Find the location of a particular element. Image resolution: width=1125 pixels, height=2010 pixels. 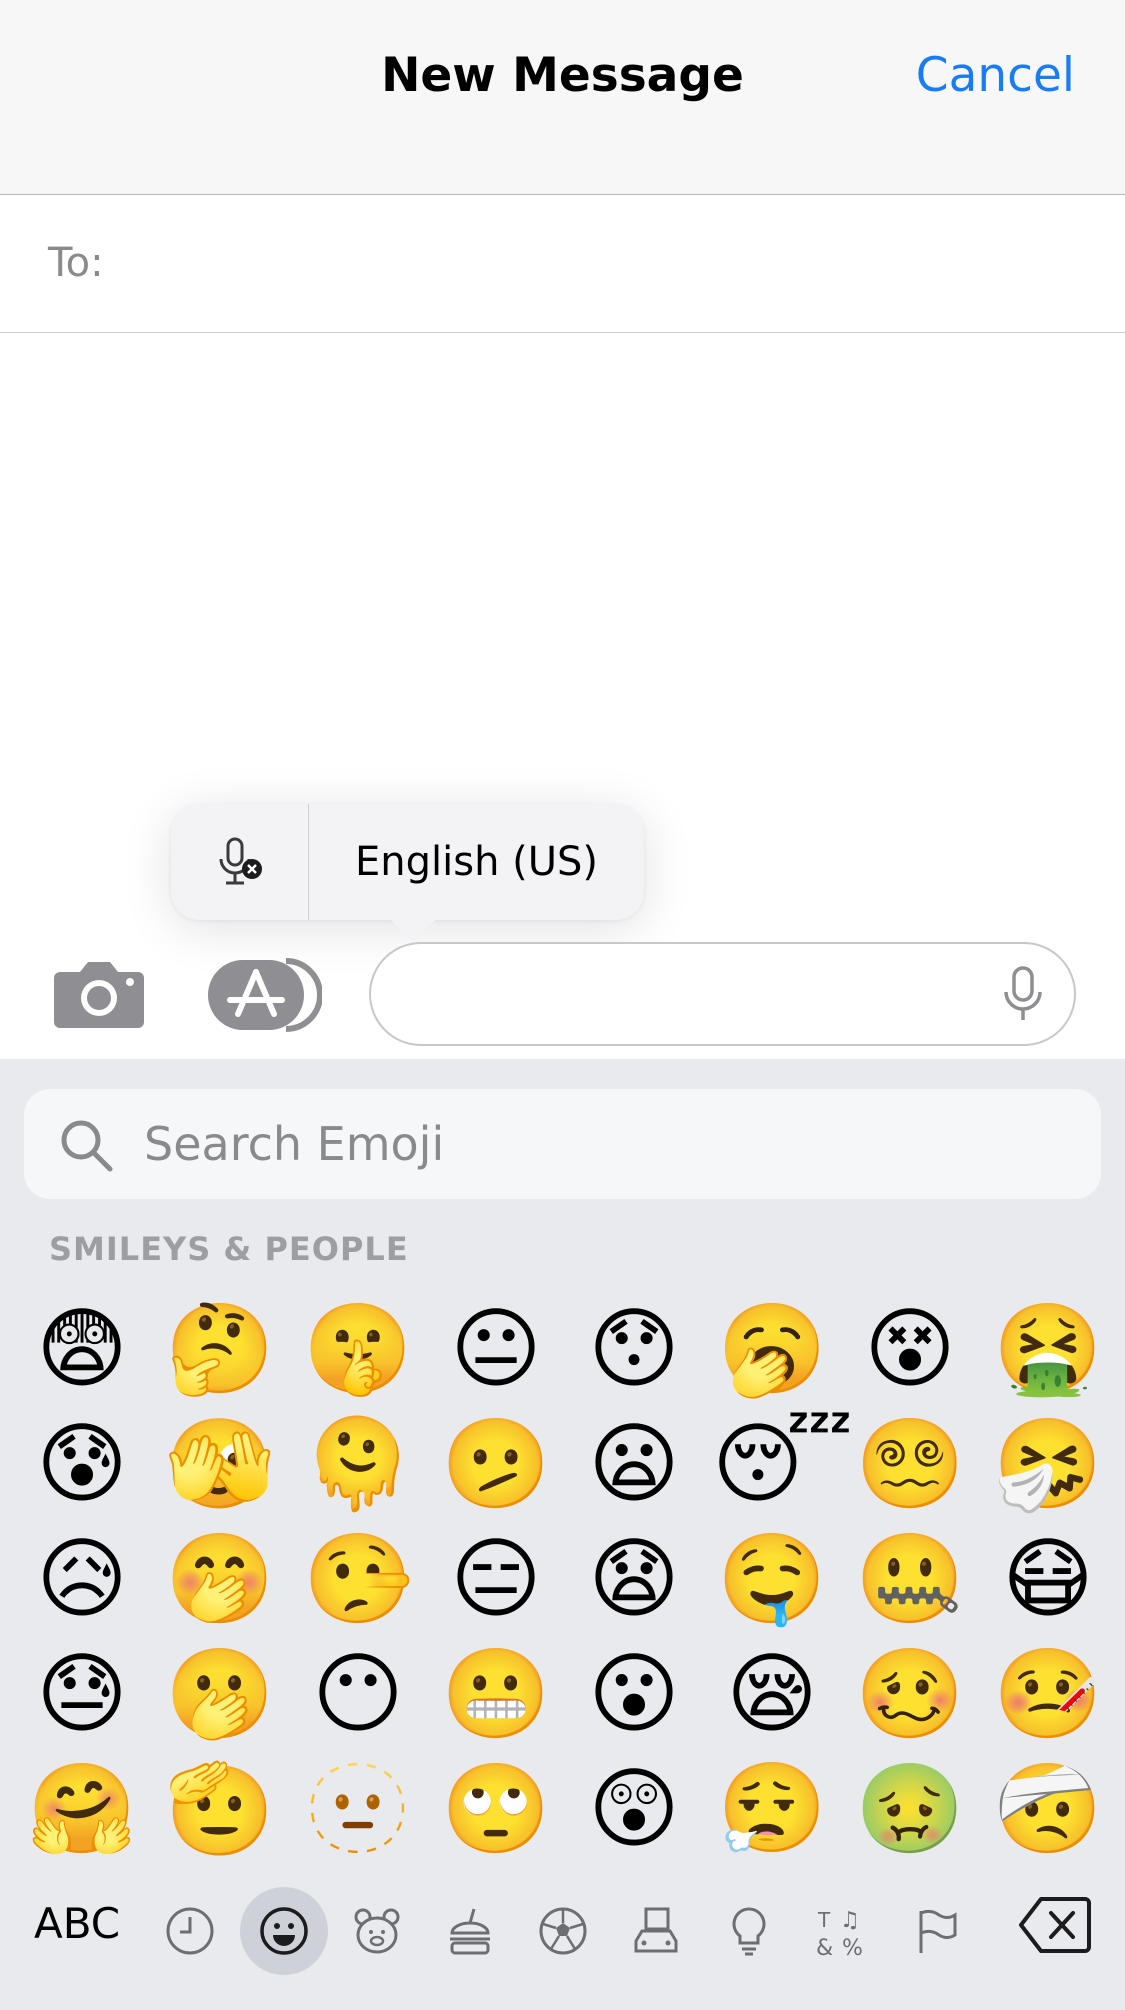

emoji-row: 😥 🤭 🤥 😑 😧 🤤 🤐 😷 is located at coordinates (572, 1578).